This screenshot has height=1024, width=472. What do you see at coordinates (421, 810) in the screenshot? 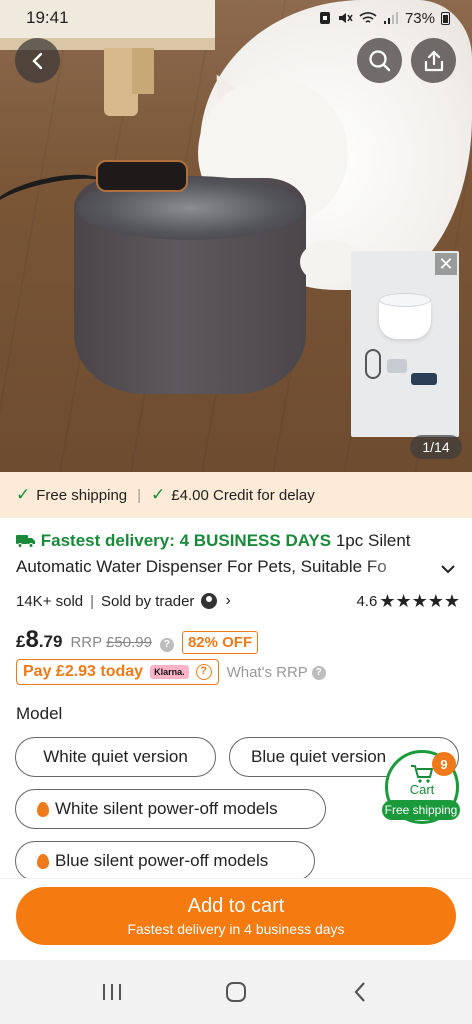
I see `cart-free-shipping-badge: Free shipping` at bounding box center [421, 810].